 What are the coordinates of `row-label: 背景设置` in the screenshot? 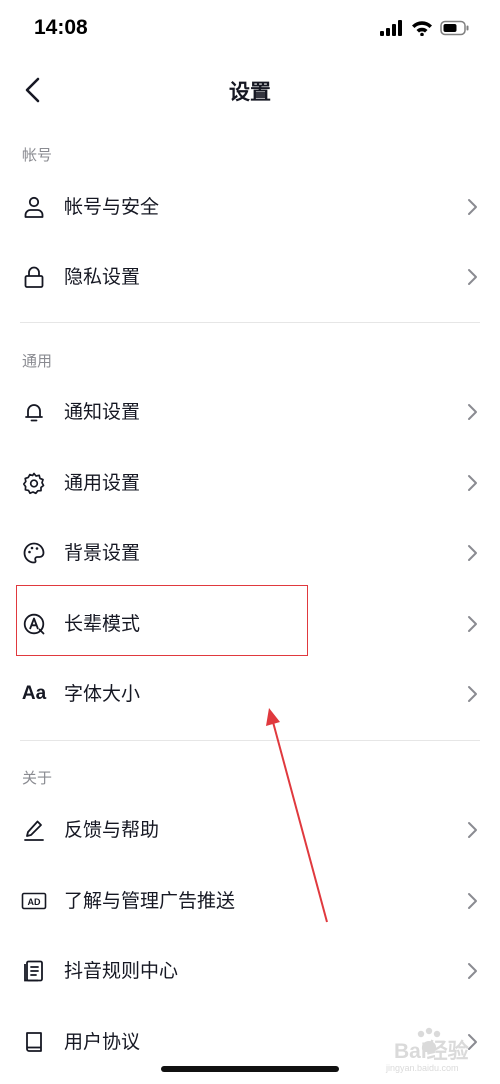 It's located at (102, 553).